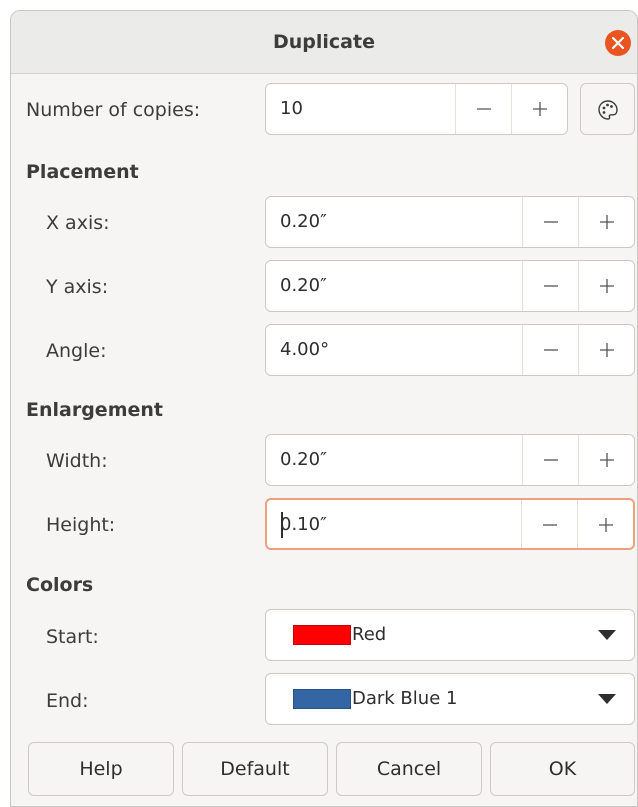 This screenshot has height=807, width=638. Describe the element at coordinates (369, 634) in the screenshot. I see `start-color-value: Red` at that location.